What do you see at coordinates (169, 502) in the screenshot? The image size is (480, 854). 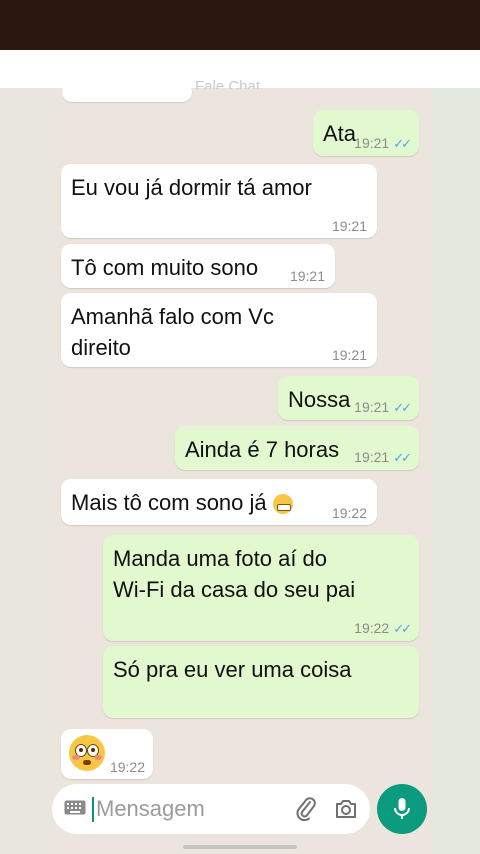 I see `message-text: Mais tô com sono já` at bounding box center [169, 502].